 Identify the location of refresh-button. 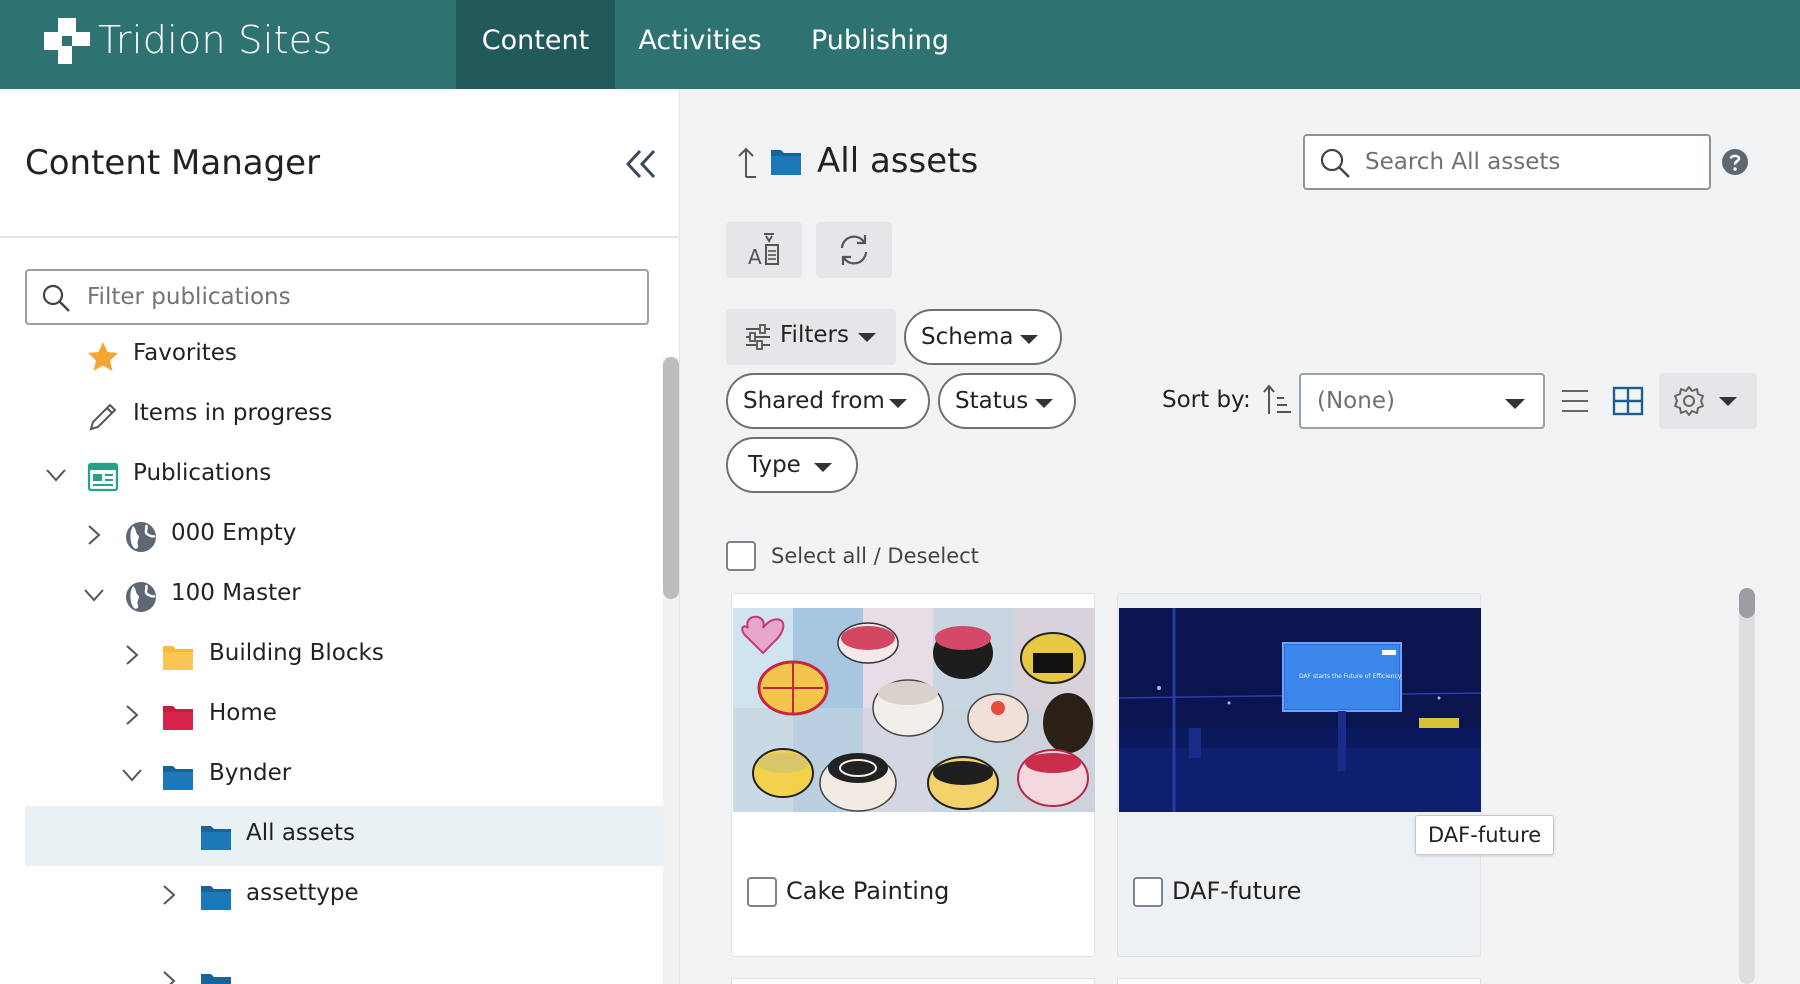
(854, 250).